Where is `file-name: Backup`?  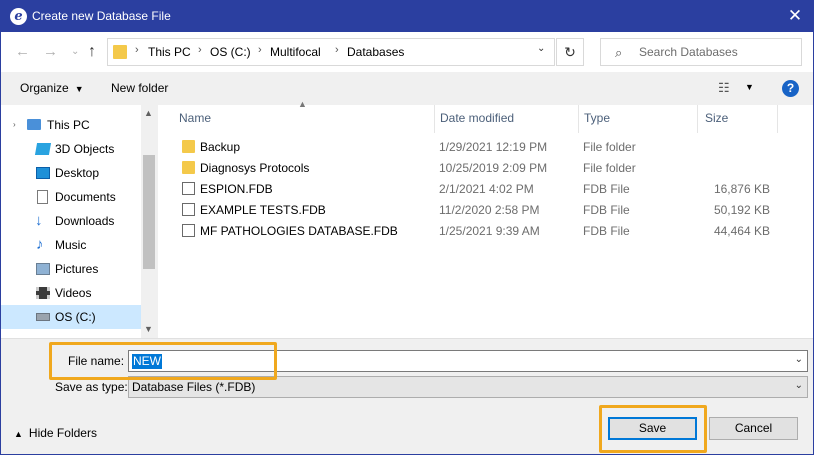 file-name: Backup is located at coordinates (220, 147).